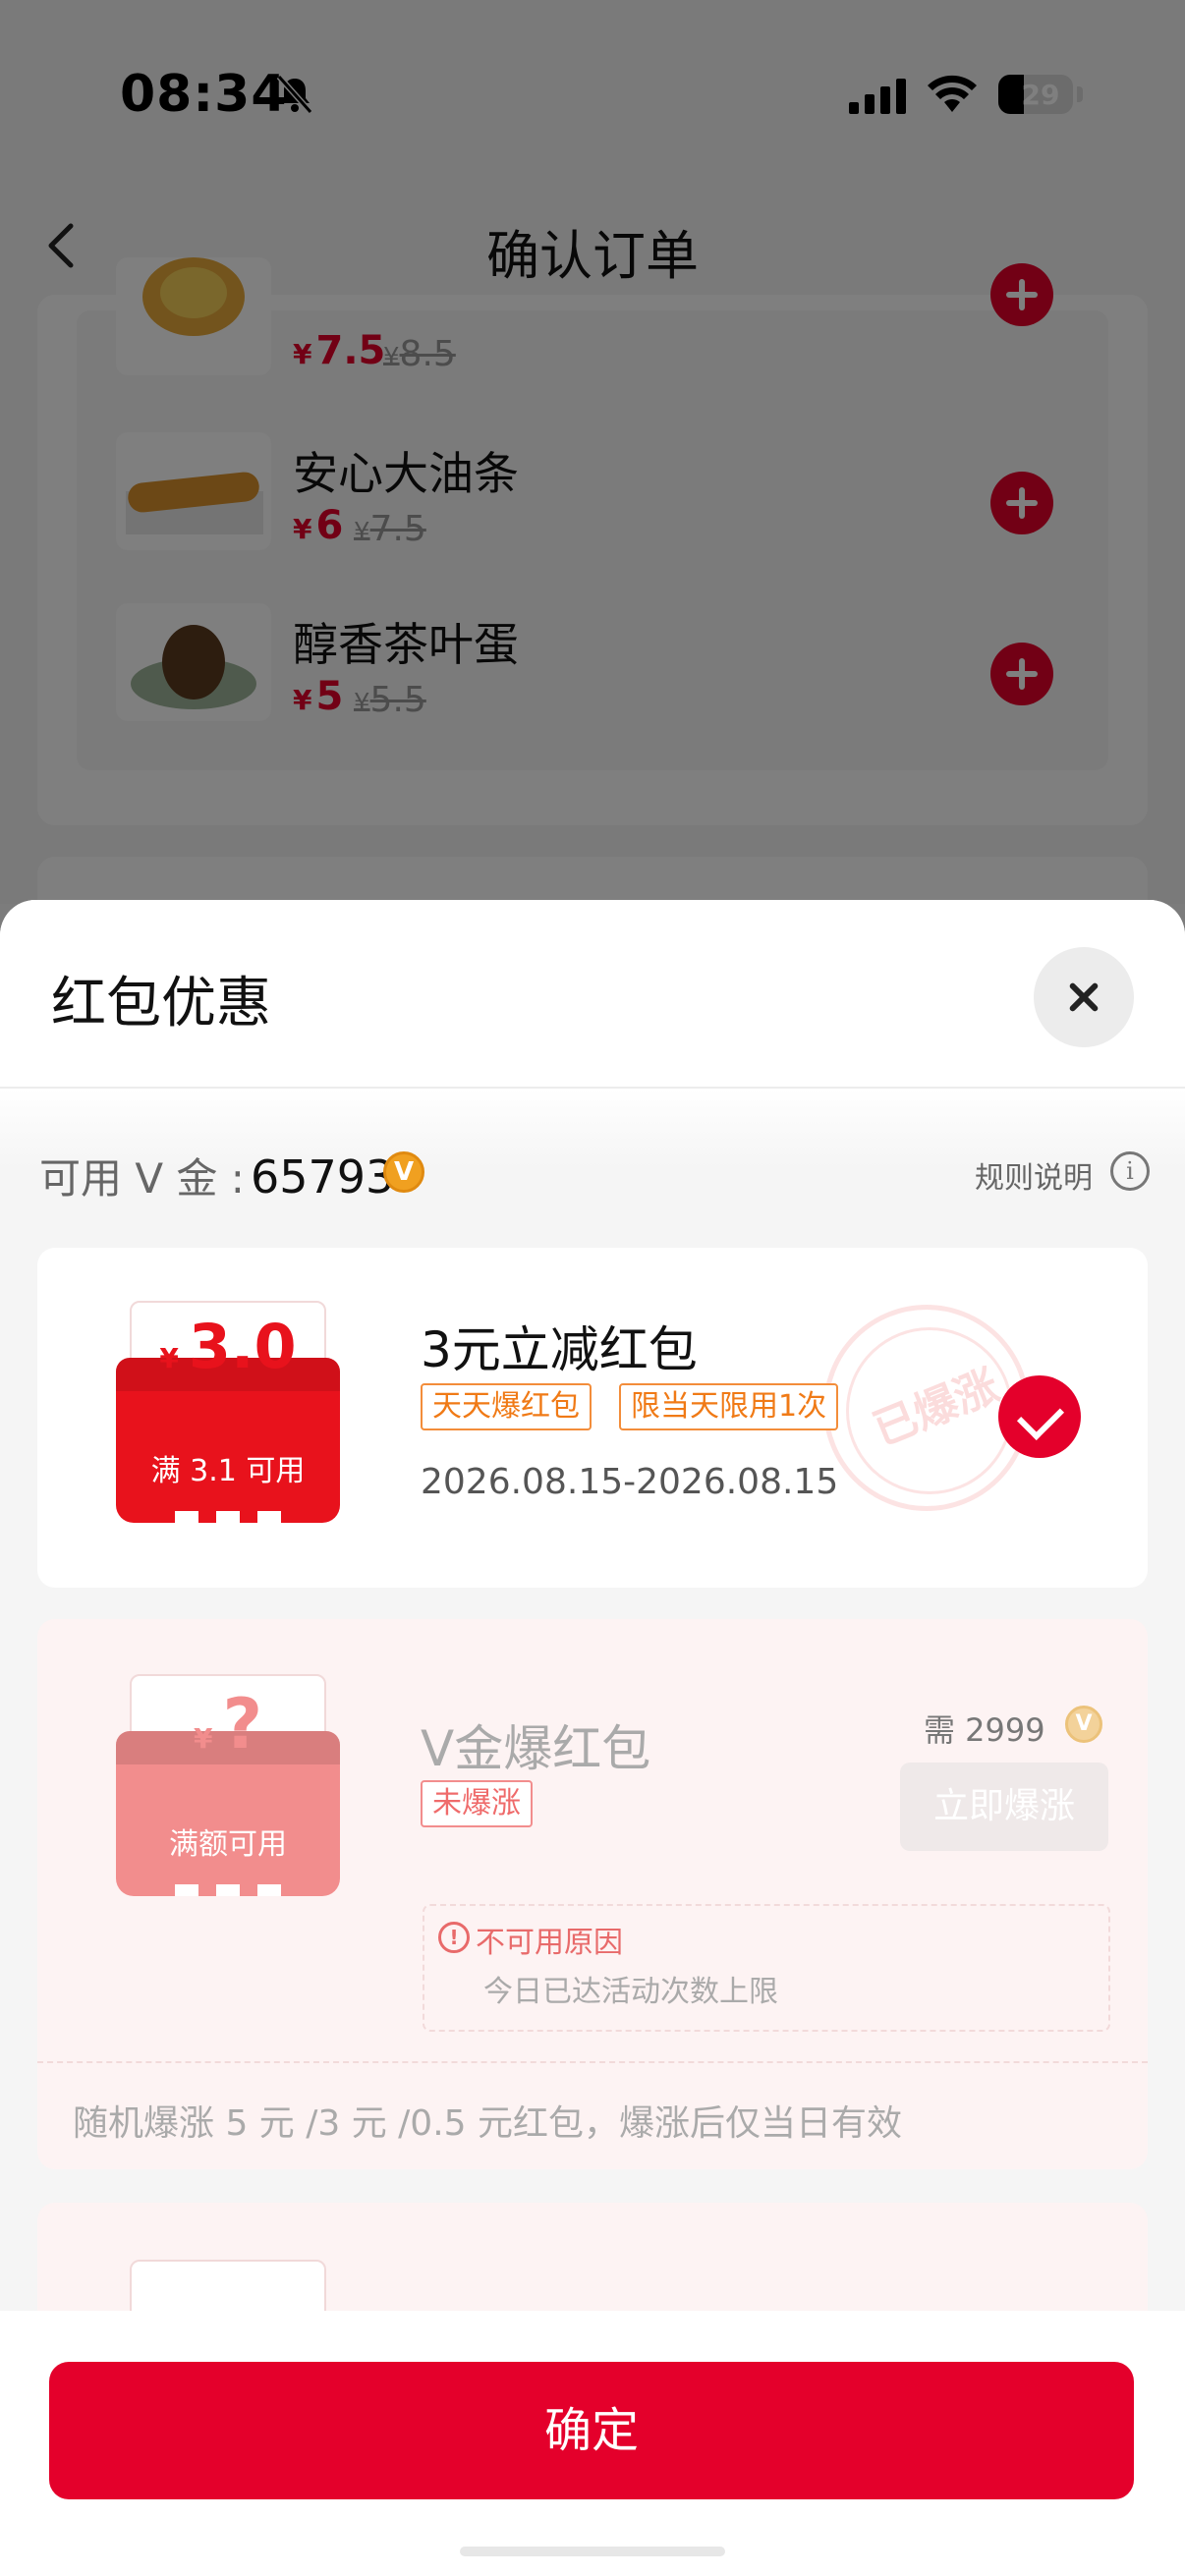 The image size is (1185, 2576). What do you see at coordinates (228, 1471) in the screenshot?
I see `coupon-condition: 满 3.1 可用` at bounding box center [228, 1471].